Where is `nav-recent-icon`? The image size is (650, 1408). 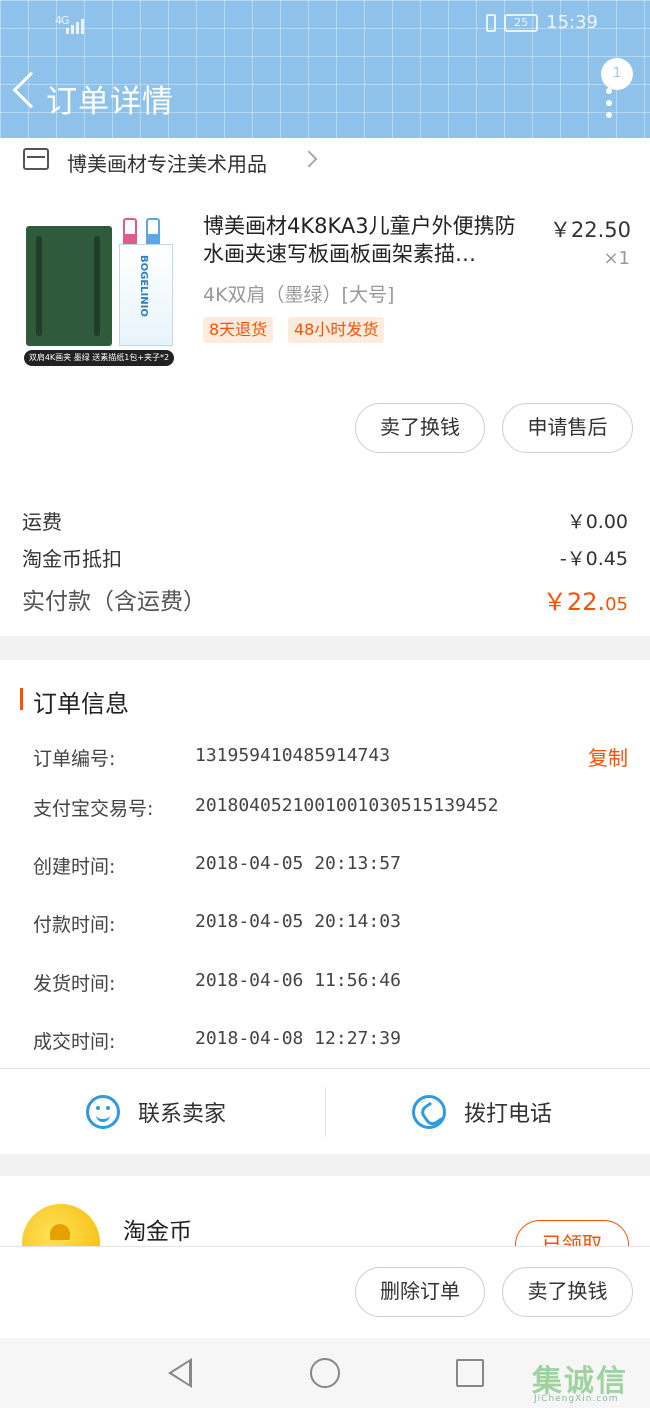 nav-recent-icon is located at coordinates (470, 1373).